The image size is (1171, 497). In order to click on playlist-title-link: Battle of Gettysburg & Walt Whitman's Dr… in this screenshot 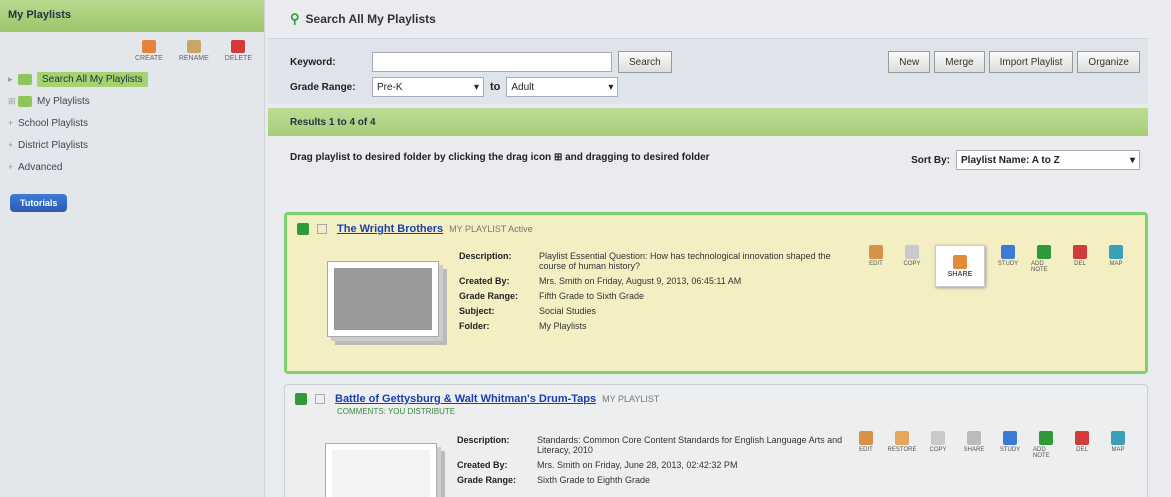, I will do `click(465, 399)`.